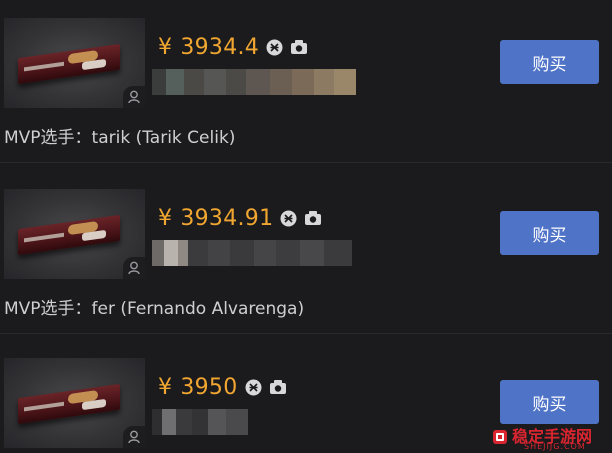  I want to click on price: ¥3934.91, so click(216, 218).